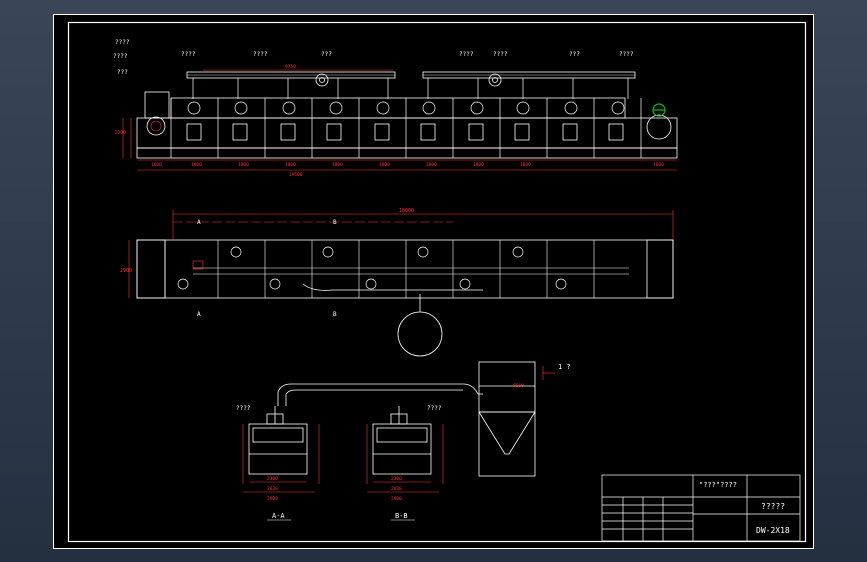  What do you see at coordinates (335, 222) in the screenshot?
I see `section-mark-b-top: B` at bounding box center [335, 222].